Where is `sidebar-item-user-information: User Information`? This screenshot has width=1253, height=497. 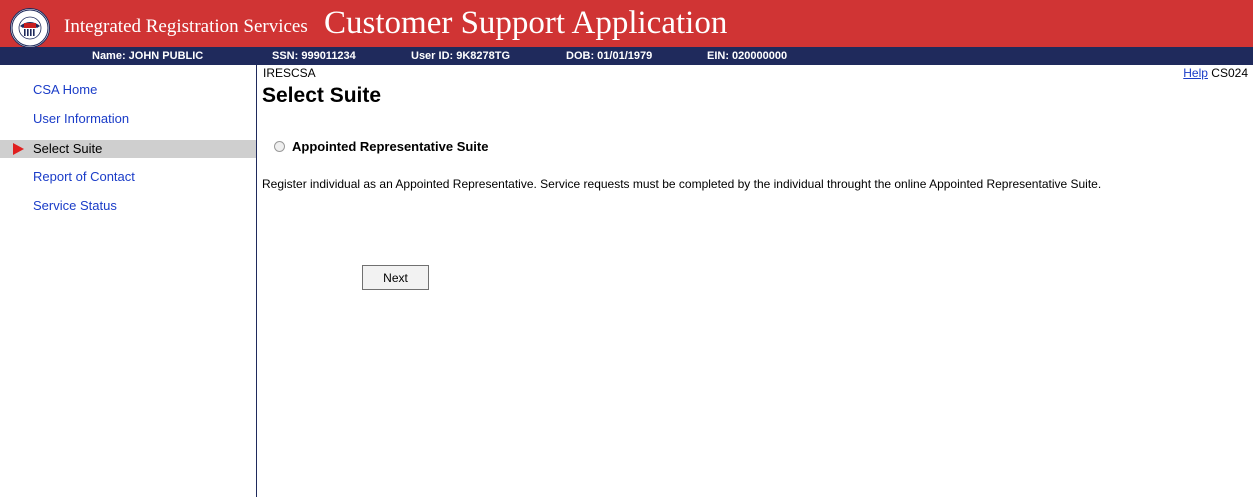
sidebar-item-user-information: User Information is located at coordinates (128, 119).